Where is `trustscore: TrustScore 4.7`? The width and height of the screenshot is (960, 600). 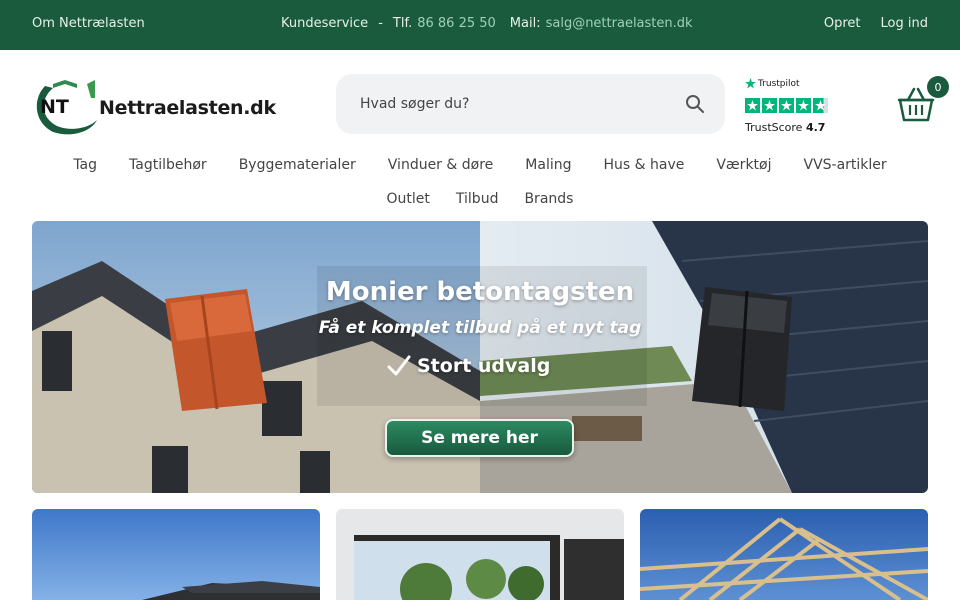 trustscore: TrustScore 4.7 is located at coordinates (785, 127).